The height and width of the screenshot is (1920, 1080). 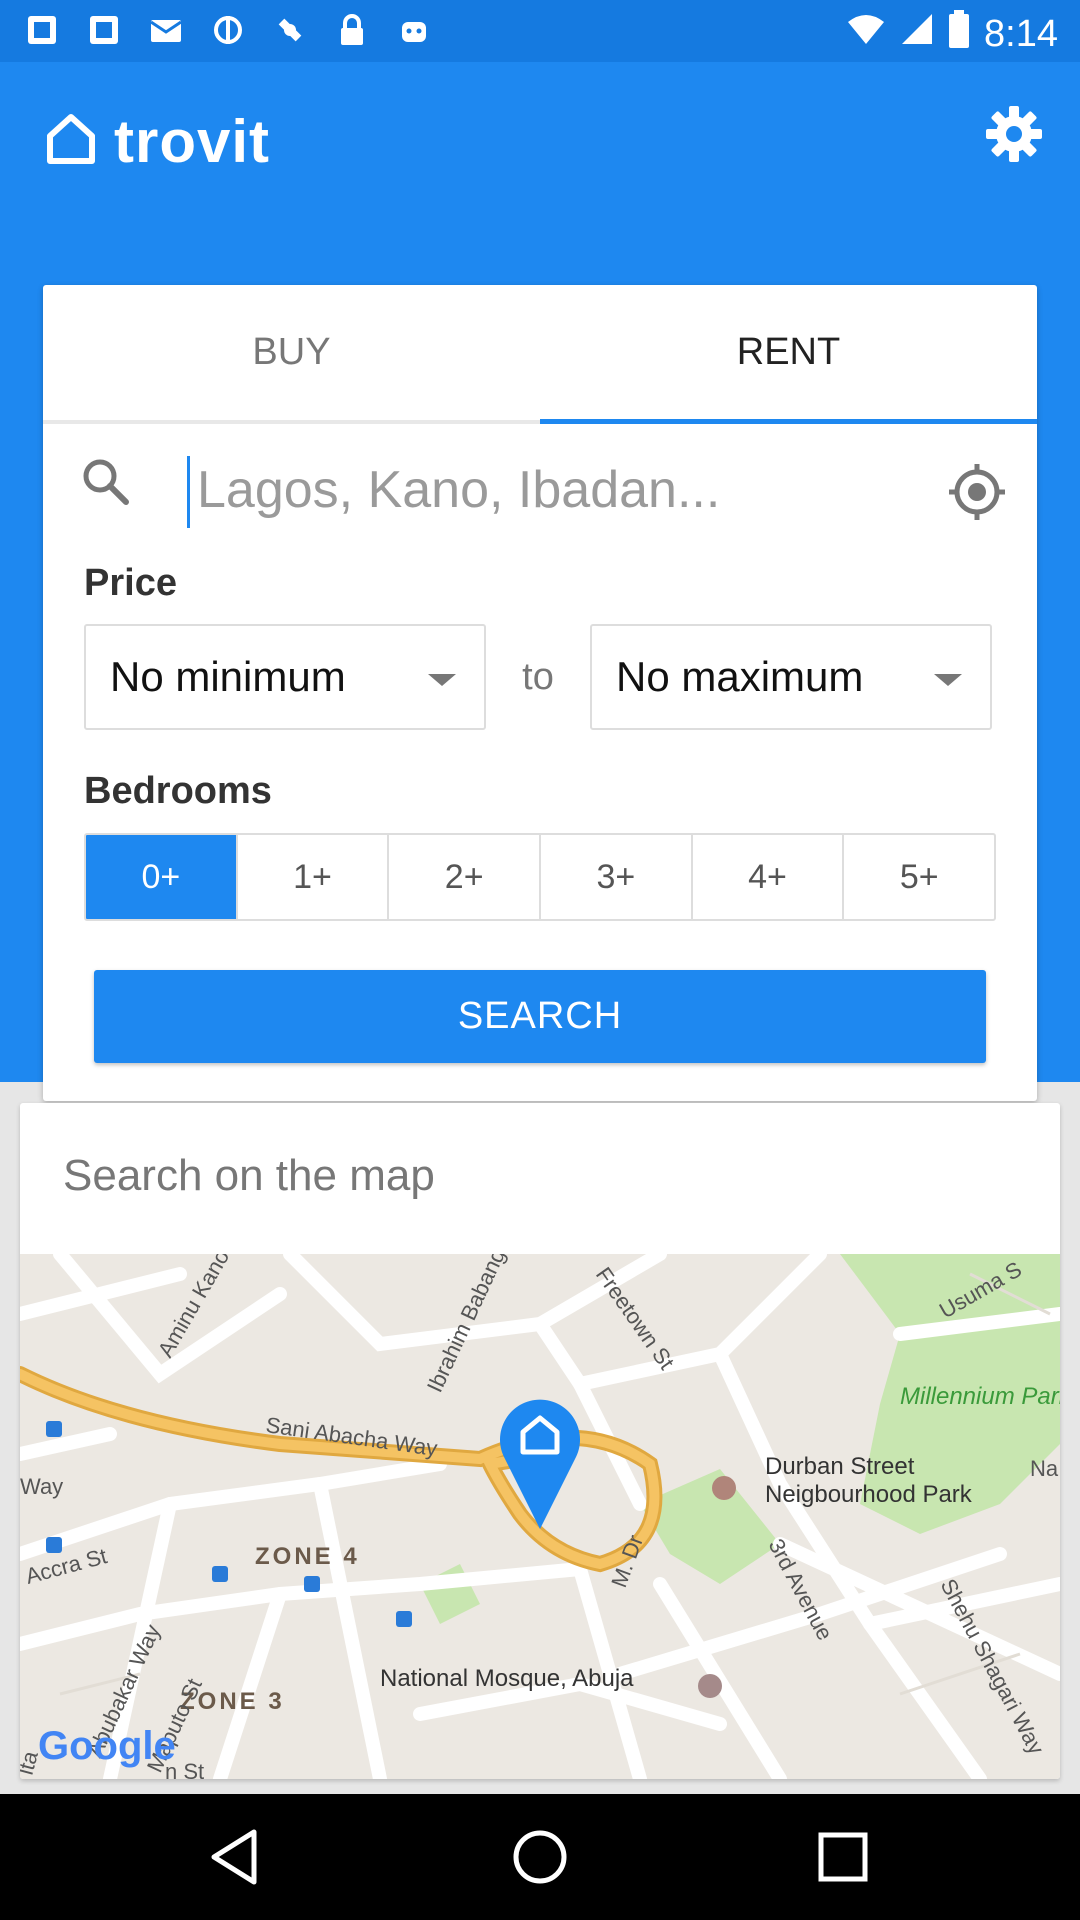 I want to click on status-bar: 8:14, so click(x=540, y=31).